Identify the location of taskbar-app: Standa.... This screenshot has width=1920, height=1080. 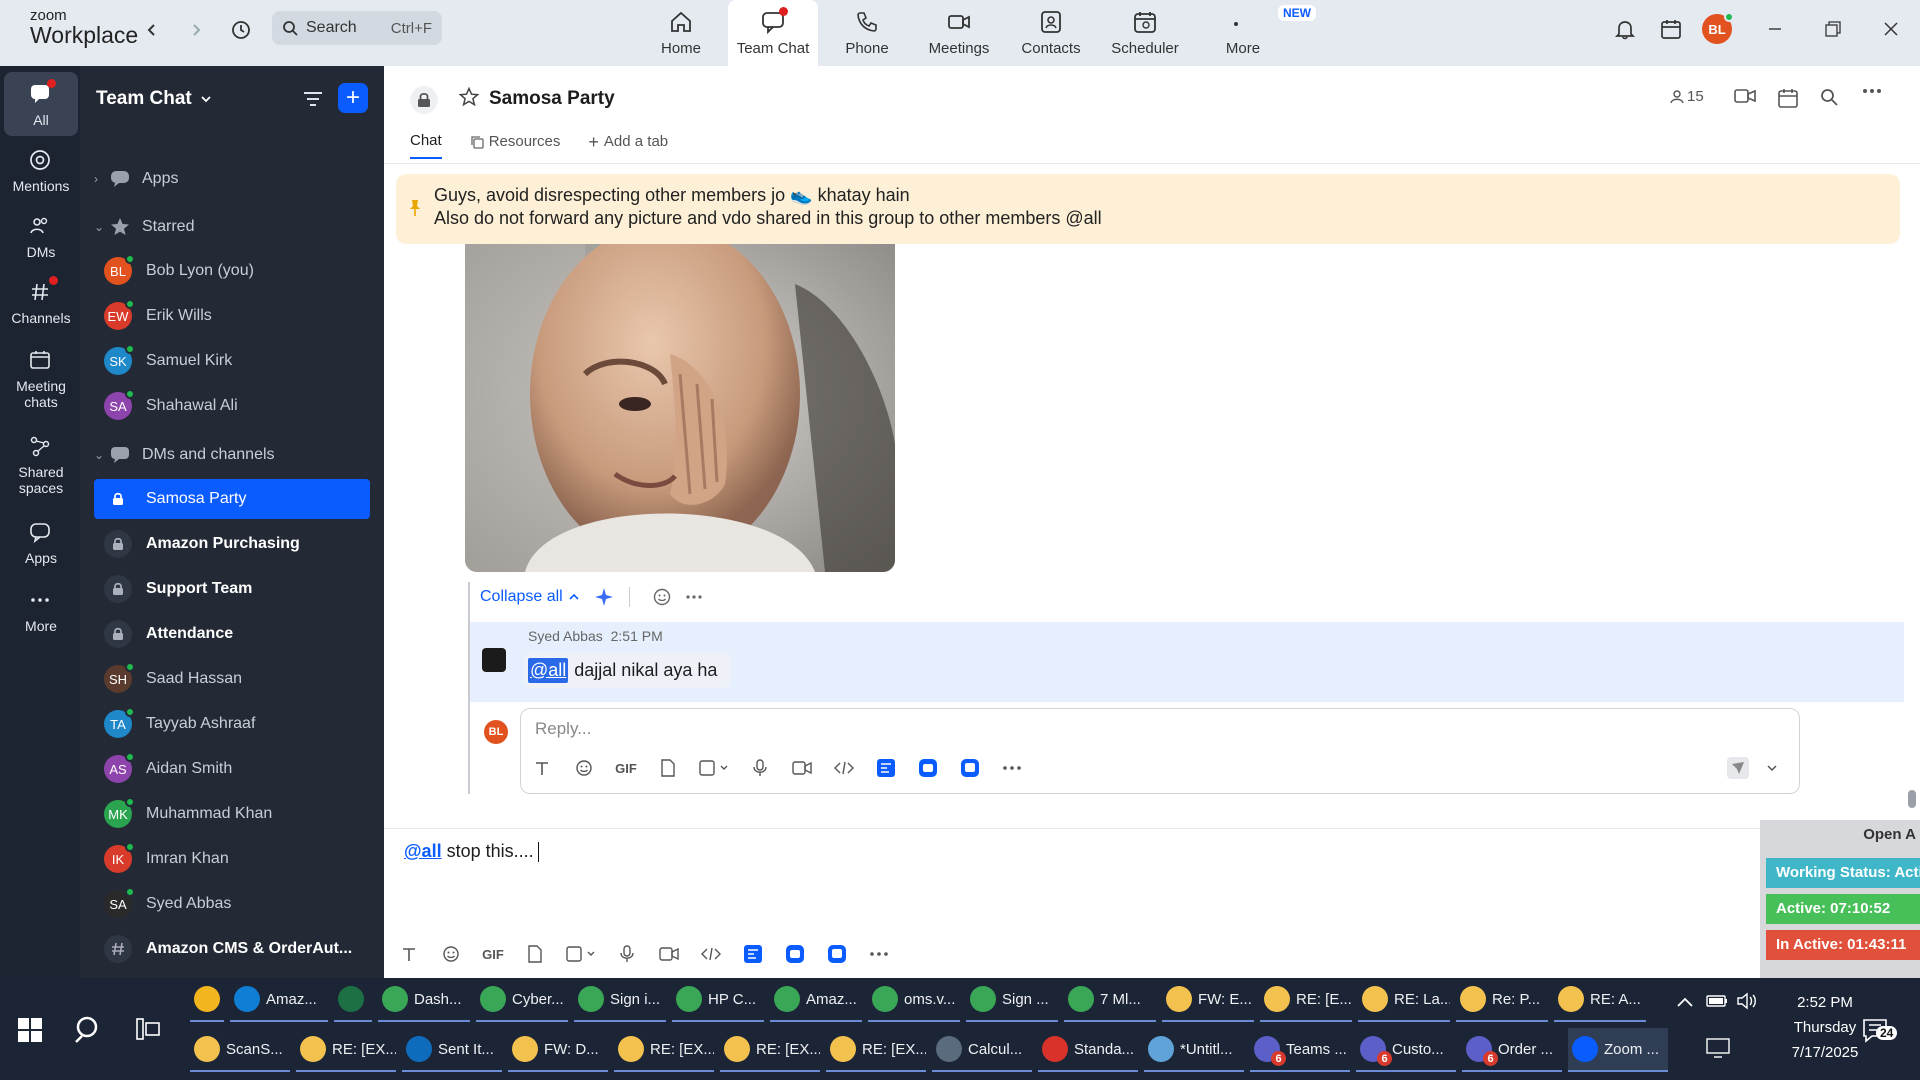
(1088, 1050).